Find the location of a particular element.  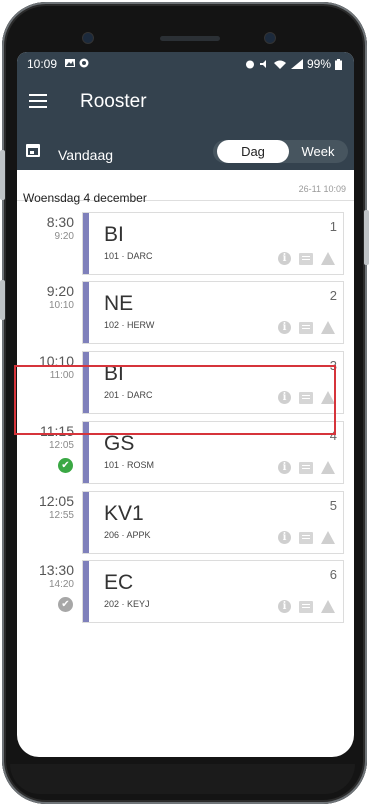

calendar-icon is located at coordinates (33, 150).